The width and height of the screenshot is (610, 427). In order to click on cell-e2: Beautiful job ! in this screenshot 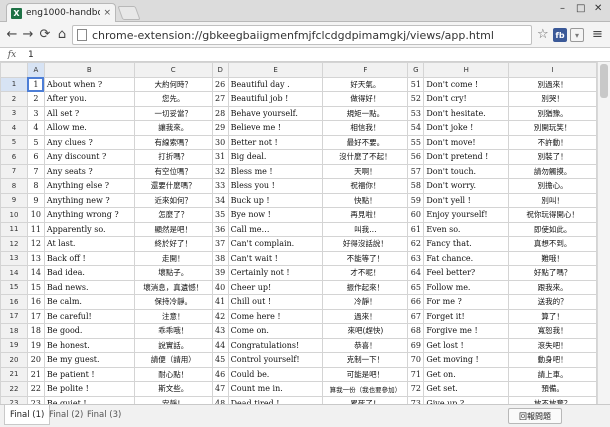, I will do `click(275, 99)`.